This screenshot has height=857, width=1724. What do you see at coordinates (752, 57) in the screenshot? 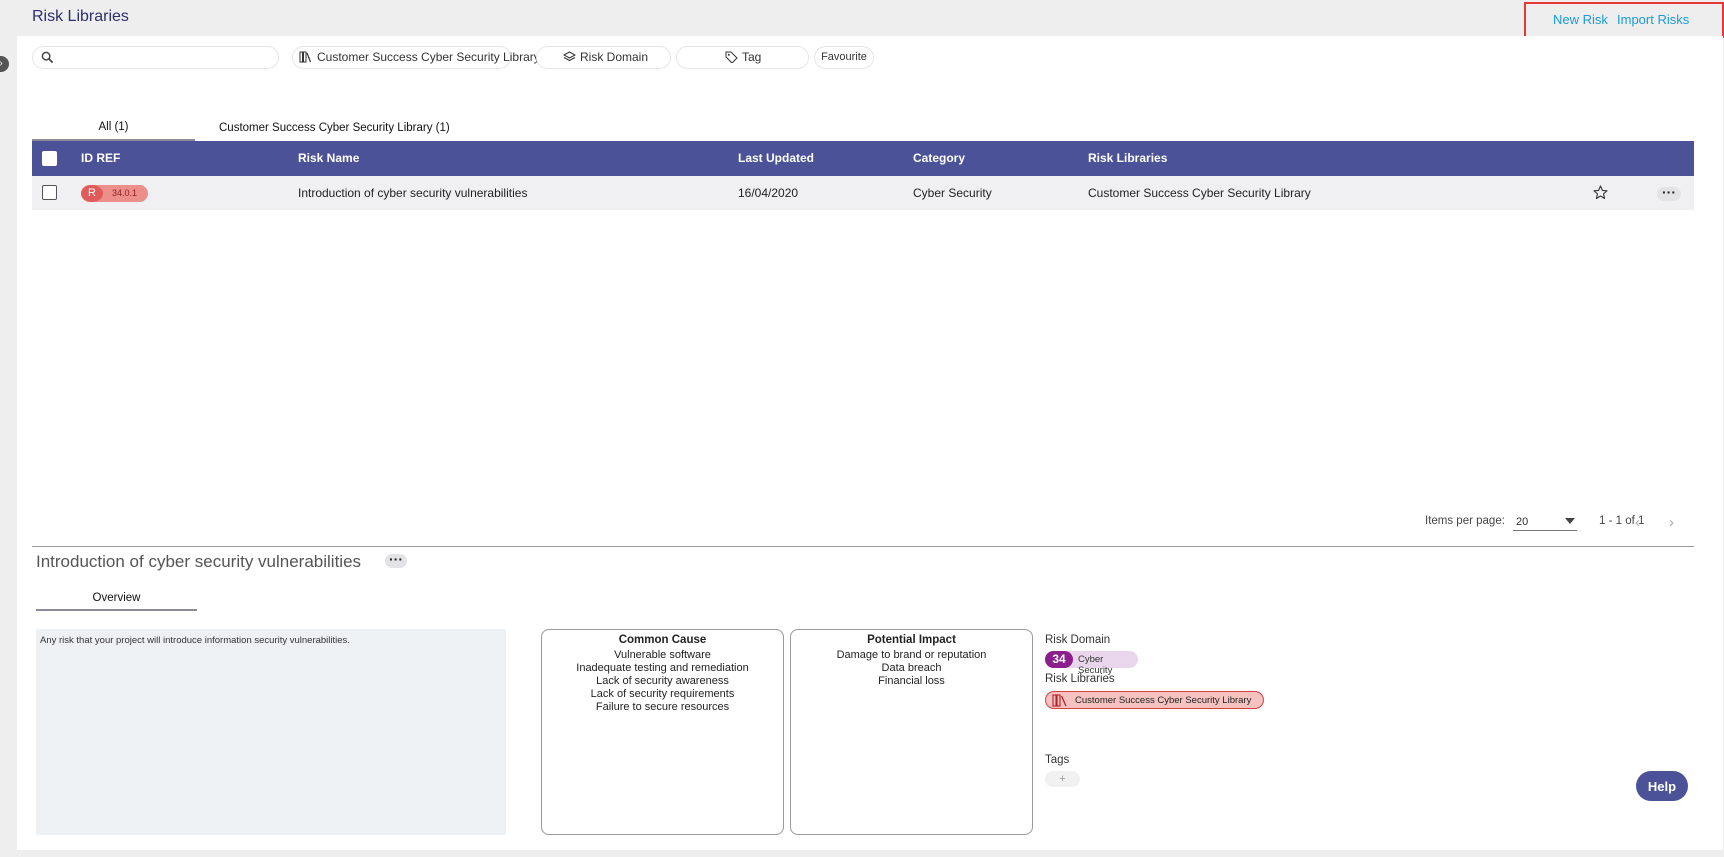
I see `filter-chip-tag-label: Tag` at bounding box center [752, 57].